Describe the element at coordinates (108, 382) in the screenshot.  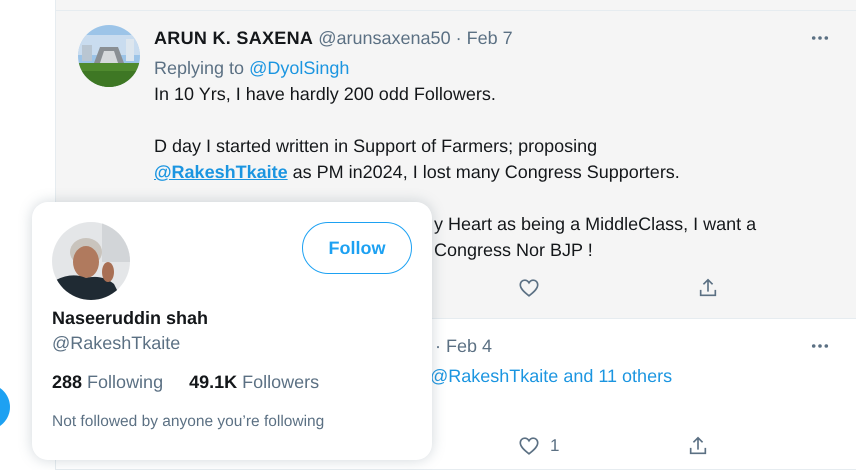
I see `following-link: 288 Following` at that location.